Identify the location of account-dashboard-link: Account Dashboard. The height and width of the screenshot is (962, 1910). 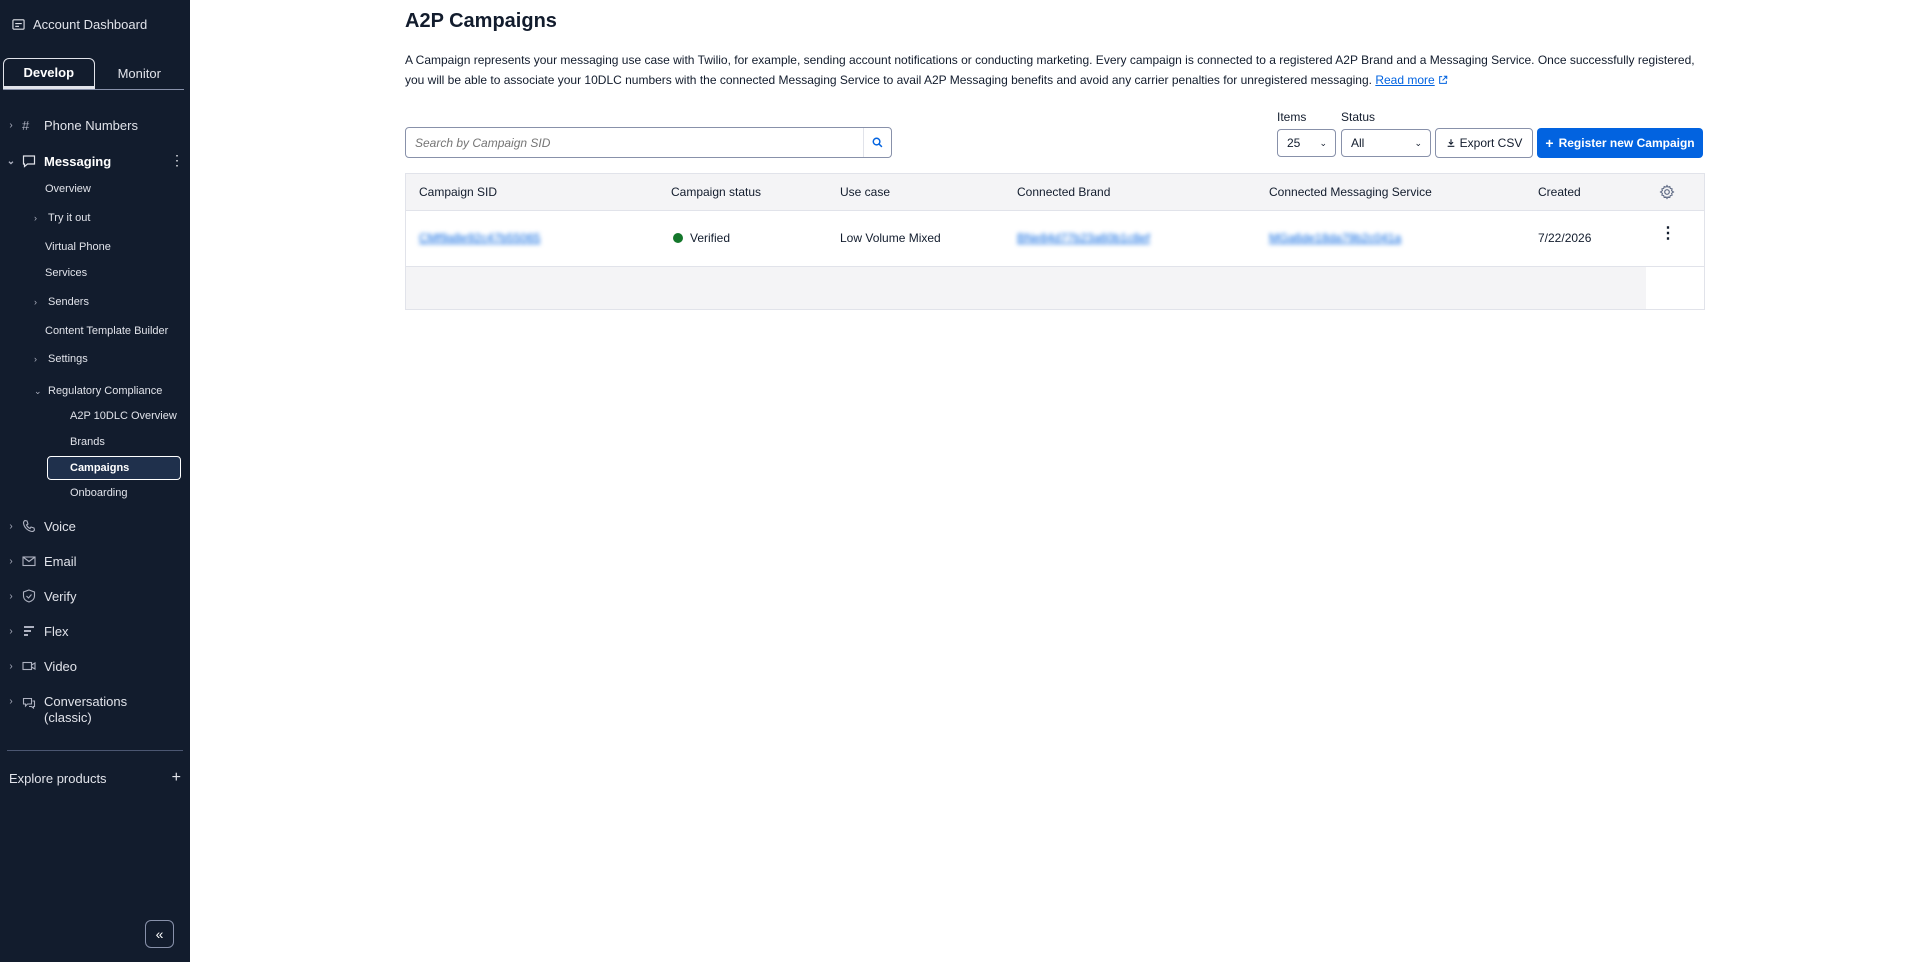
(79, 24).